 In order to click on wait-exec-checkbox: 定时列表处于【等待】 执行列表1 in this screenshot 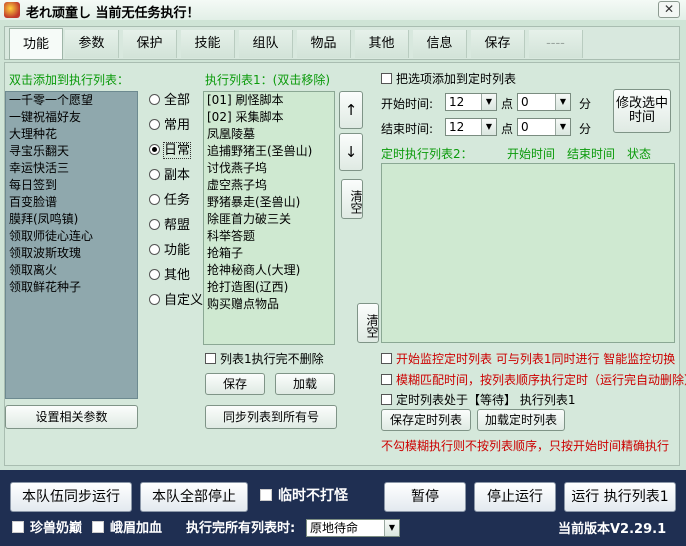, I will do `click(478, 400)`.